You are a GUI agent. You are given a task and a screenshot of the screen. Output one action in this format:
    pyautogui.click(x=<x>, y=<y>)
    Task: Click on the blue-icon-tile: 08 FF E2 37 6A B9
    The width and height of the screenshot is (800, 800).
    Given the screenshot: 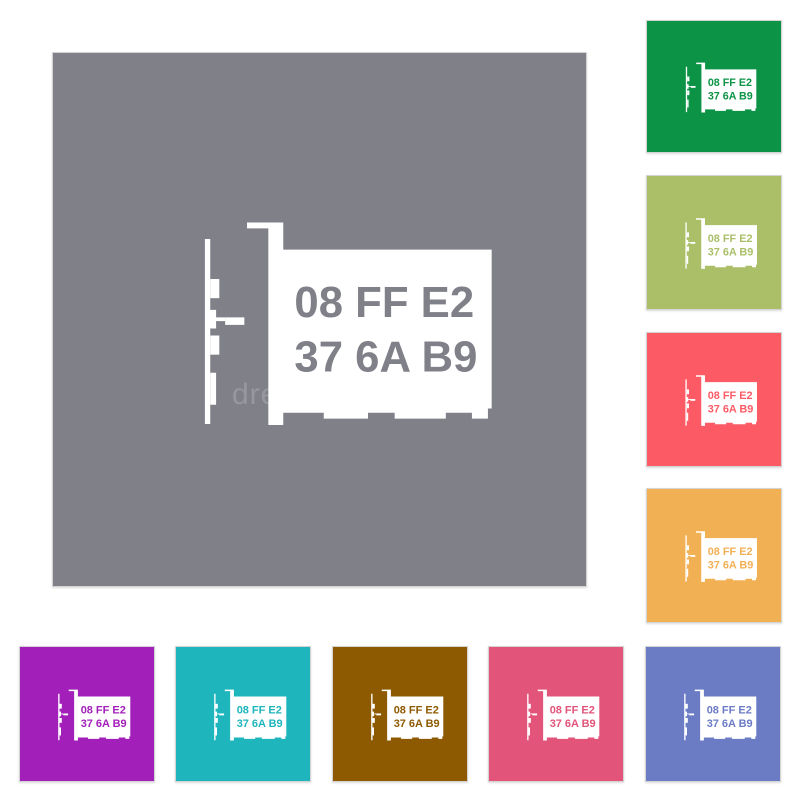 What is the action you would take?
    pyautogui.click(x=713, y=714)
    